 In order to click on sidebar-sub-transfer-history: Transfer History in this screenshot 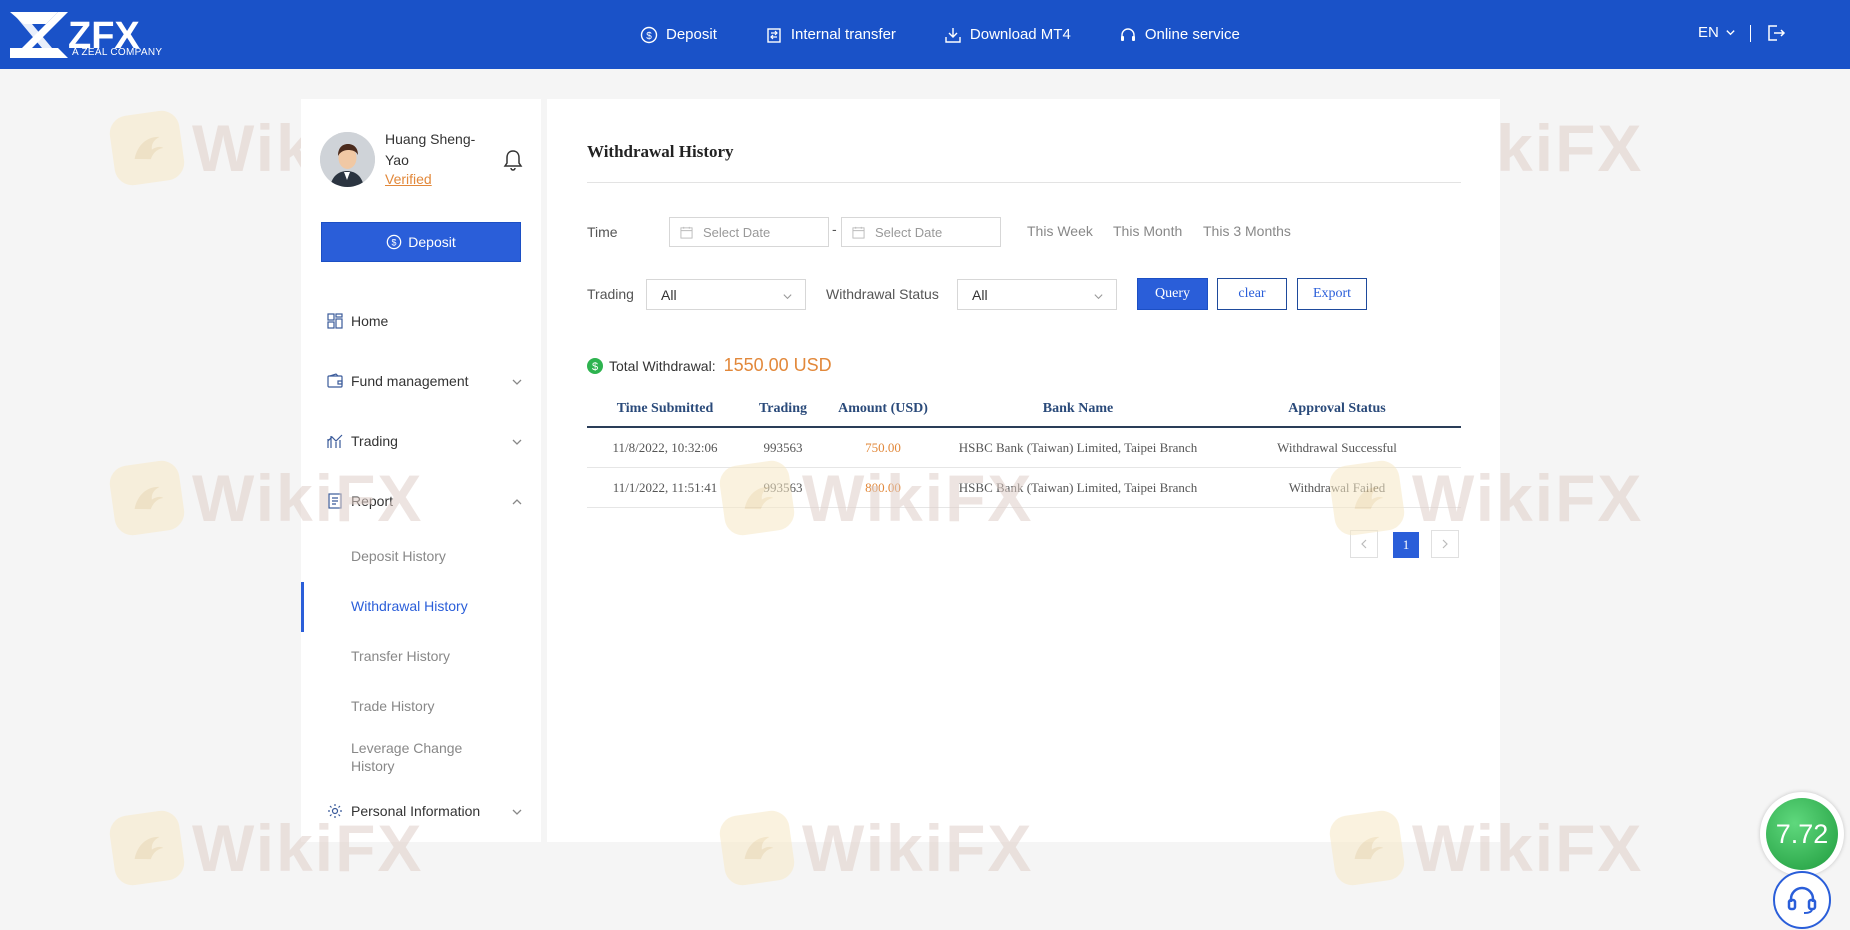, I will do `click(426, 656)`.